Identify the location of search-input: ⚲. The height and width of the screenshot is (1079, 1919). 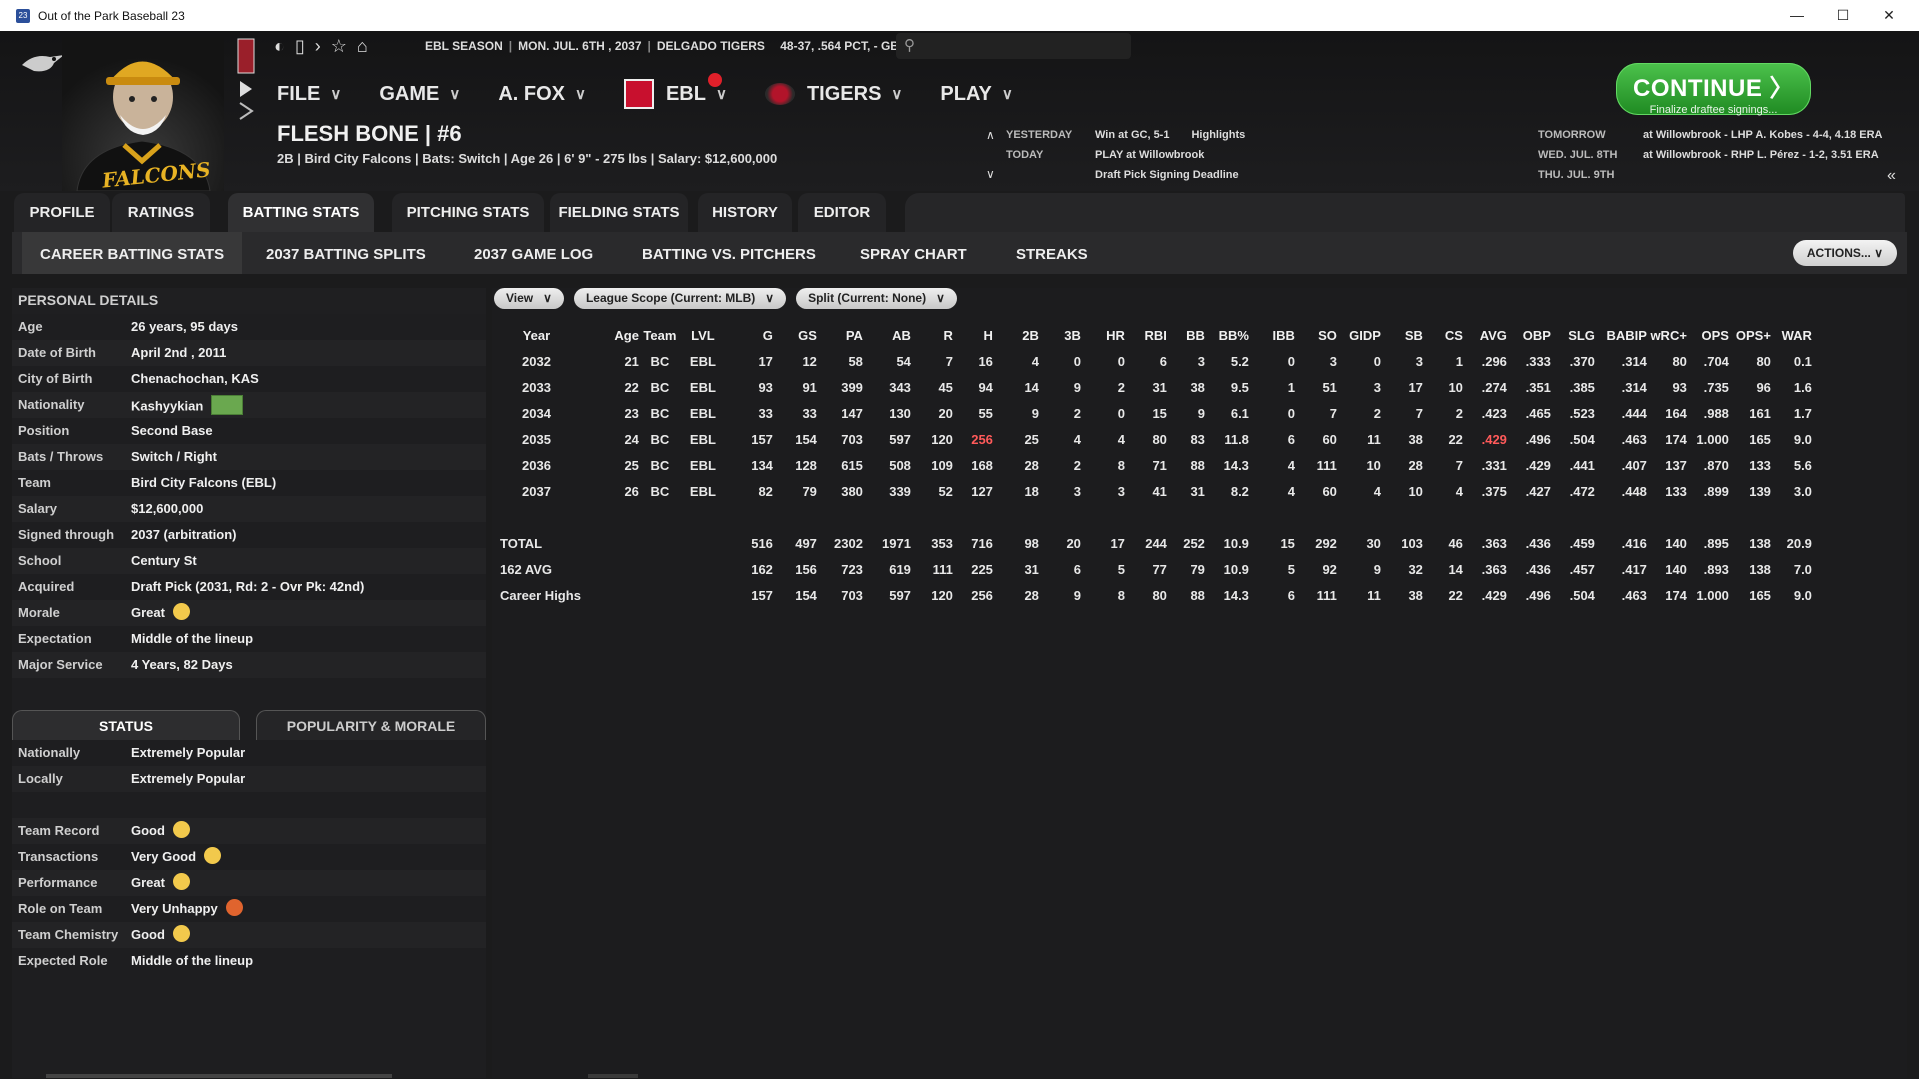
(1013, 46).